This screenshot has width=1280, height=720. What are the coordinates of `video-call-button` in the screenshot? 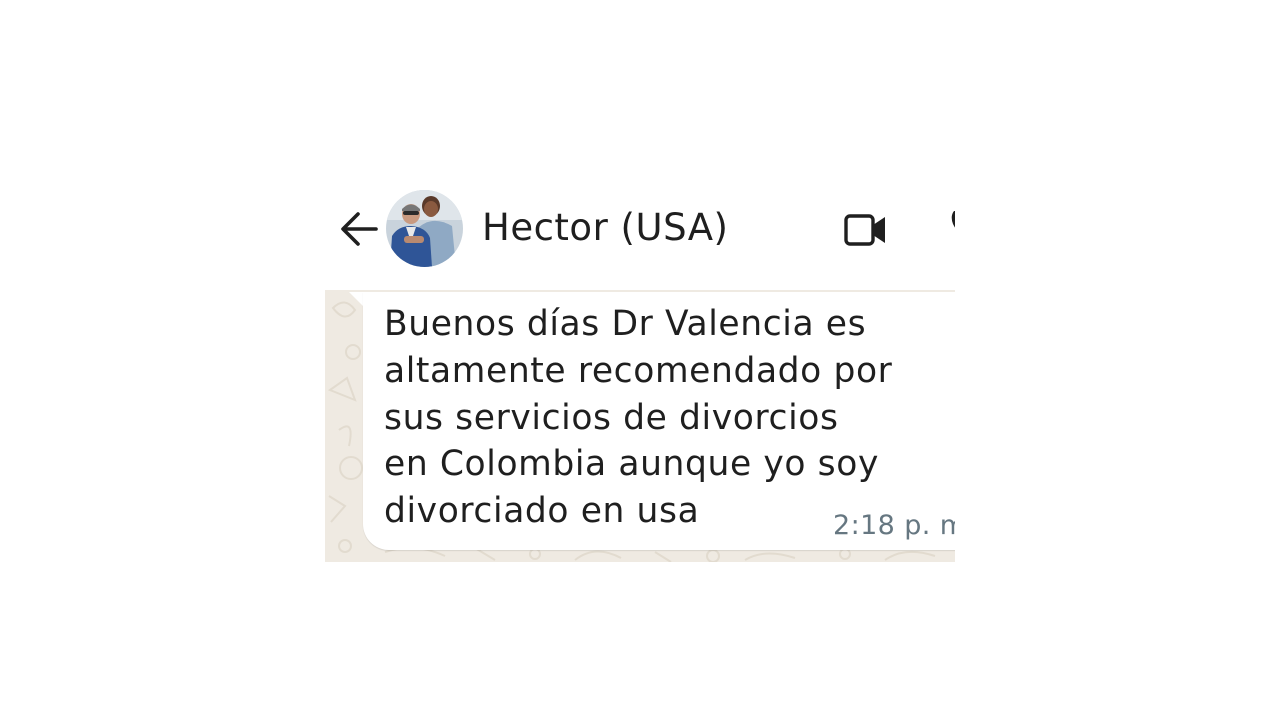 It's located at (866, 230).